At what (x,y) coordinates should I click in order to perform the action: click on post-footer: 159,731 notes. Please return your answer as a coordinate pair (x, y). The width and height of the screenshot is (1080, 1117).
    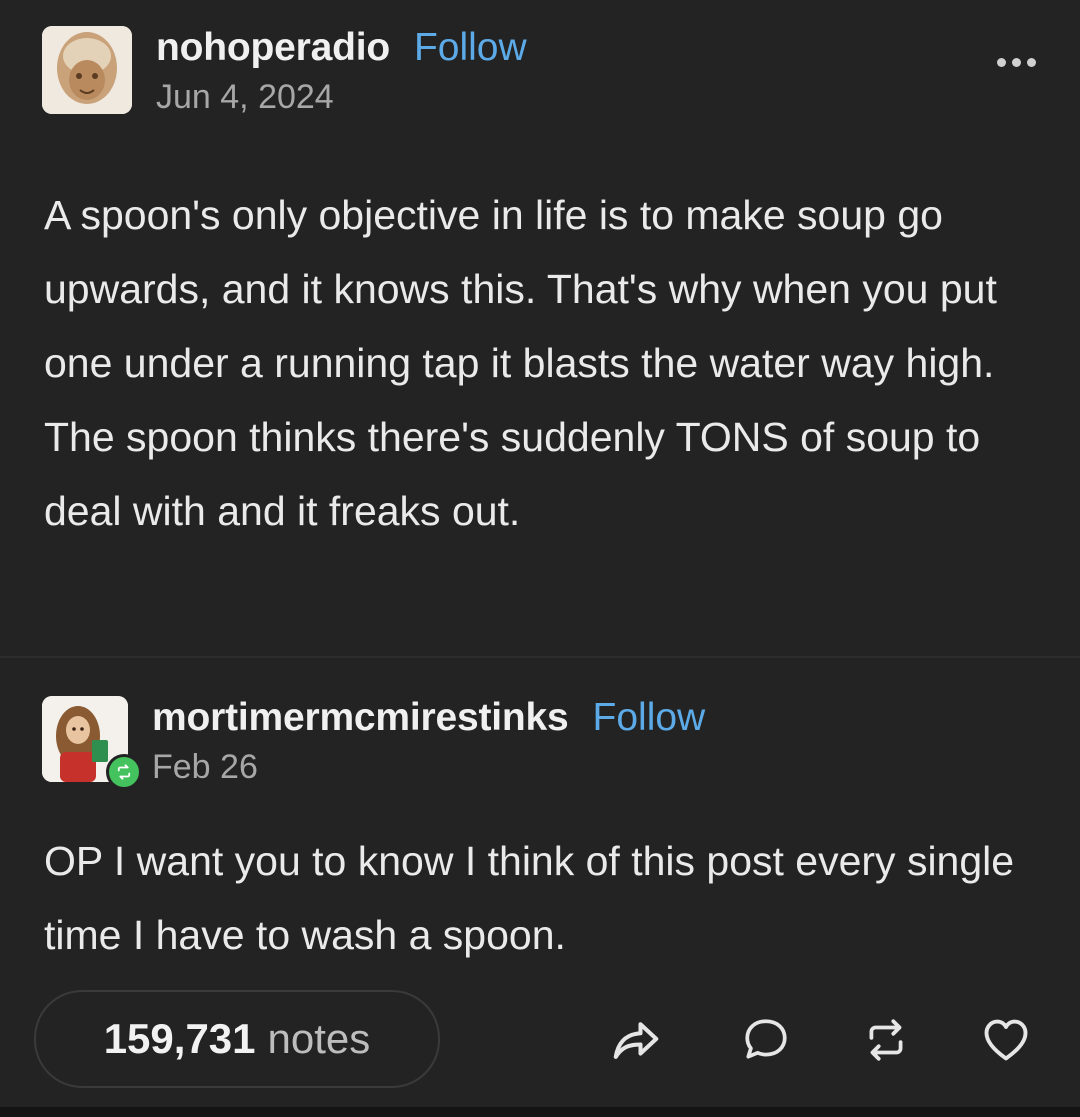
    Looking at the image, I should click on (540, 1039).